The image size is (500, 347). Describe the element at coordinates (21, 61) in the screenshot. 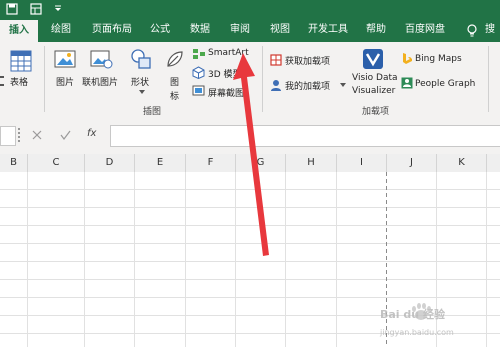

I see `table-icon` at that location.